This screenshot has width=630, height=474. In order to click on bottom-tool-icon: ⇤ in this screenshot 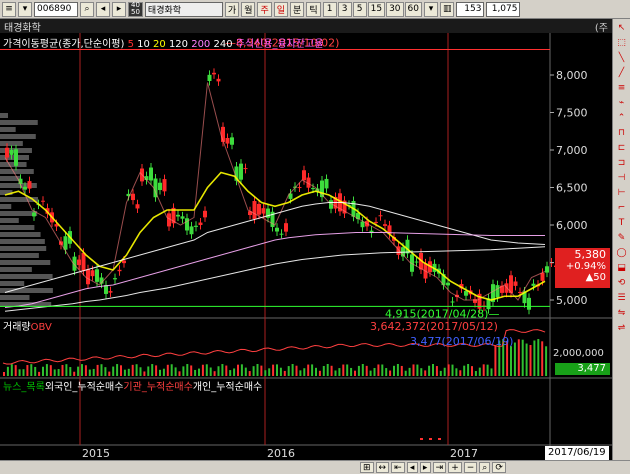, I will do `click(398, 467)`.